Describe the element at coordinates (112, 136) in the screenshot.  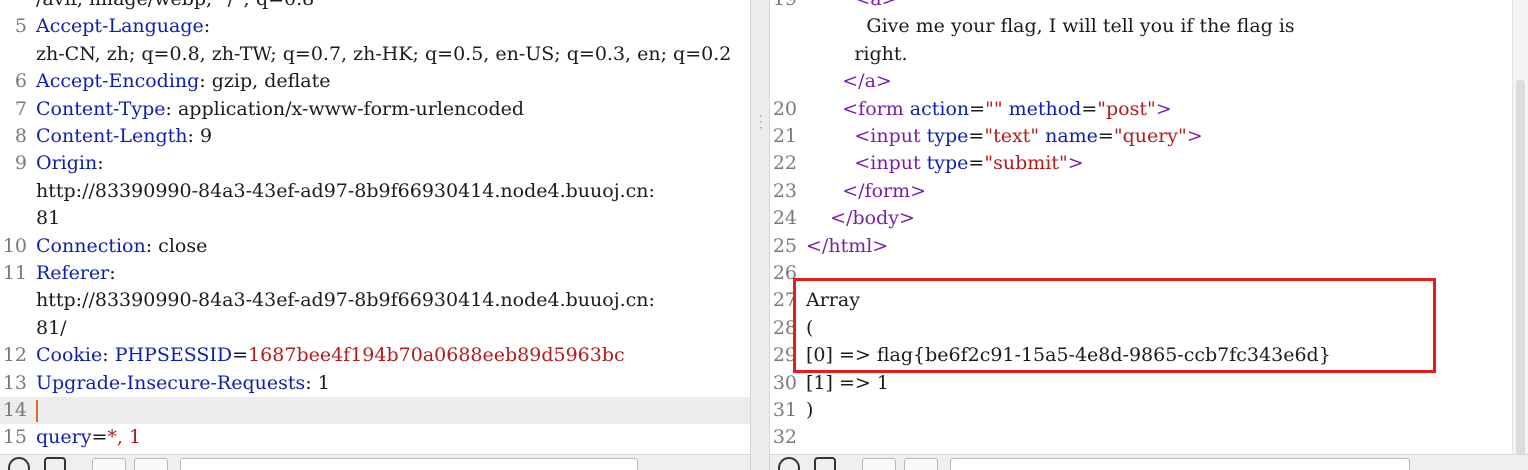
I see `code-token: Content-Length` at that location.